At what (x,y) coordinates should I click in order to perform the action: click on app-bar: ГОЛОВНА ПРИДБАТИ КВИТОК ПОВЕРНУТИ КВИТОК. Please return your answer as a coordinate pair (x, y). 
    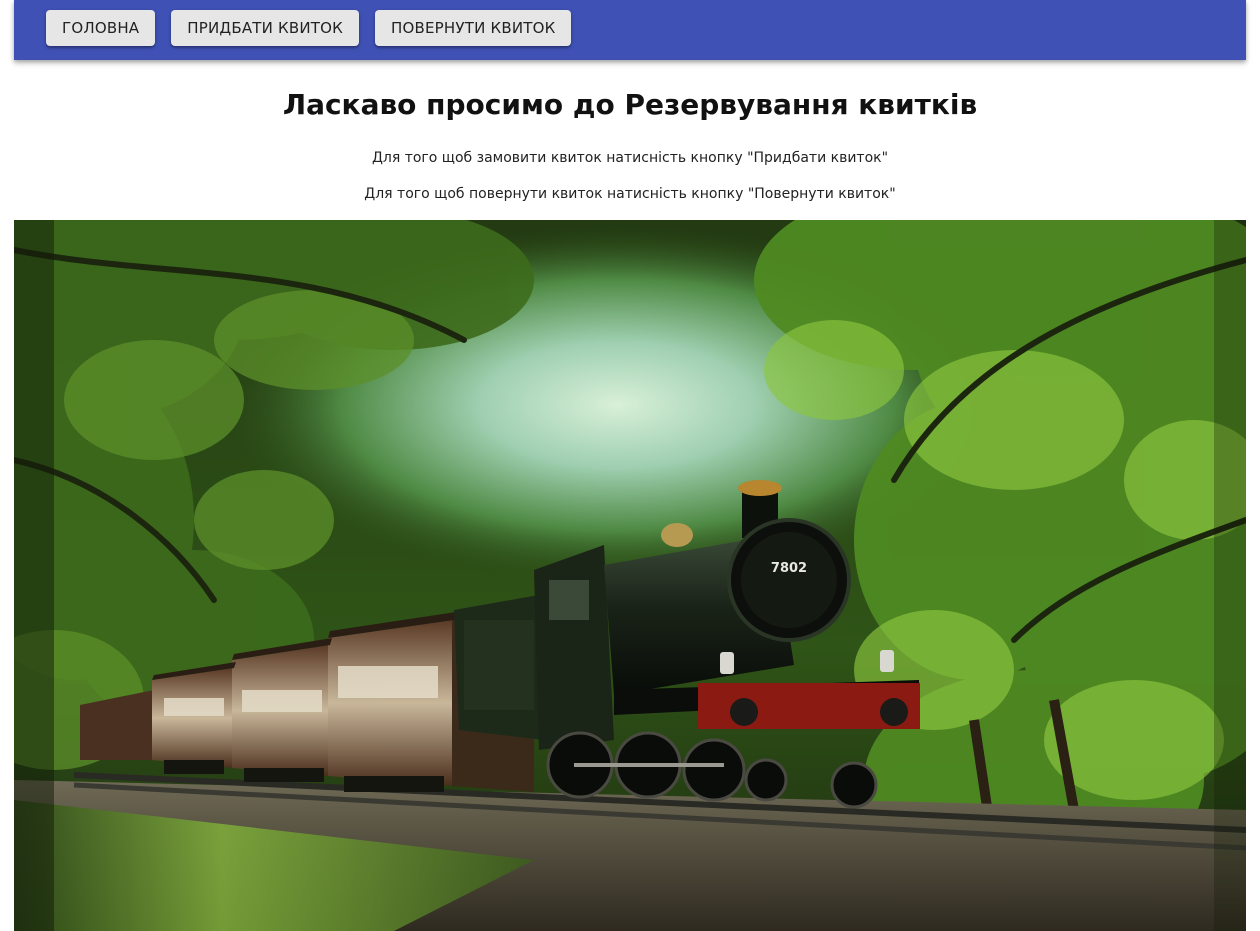
    Looking at the image, I should click on (630, 30).